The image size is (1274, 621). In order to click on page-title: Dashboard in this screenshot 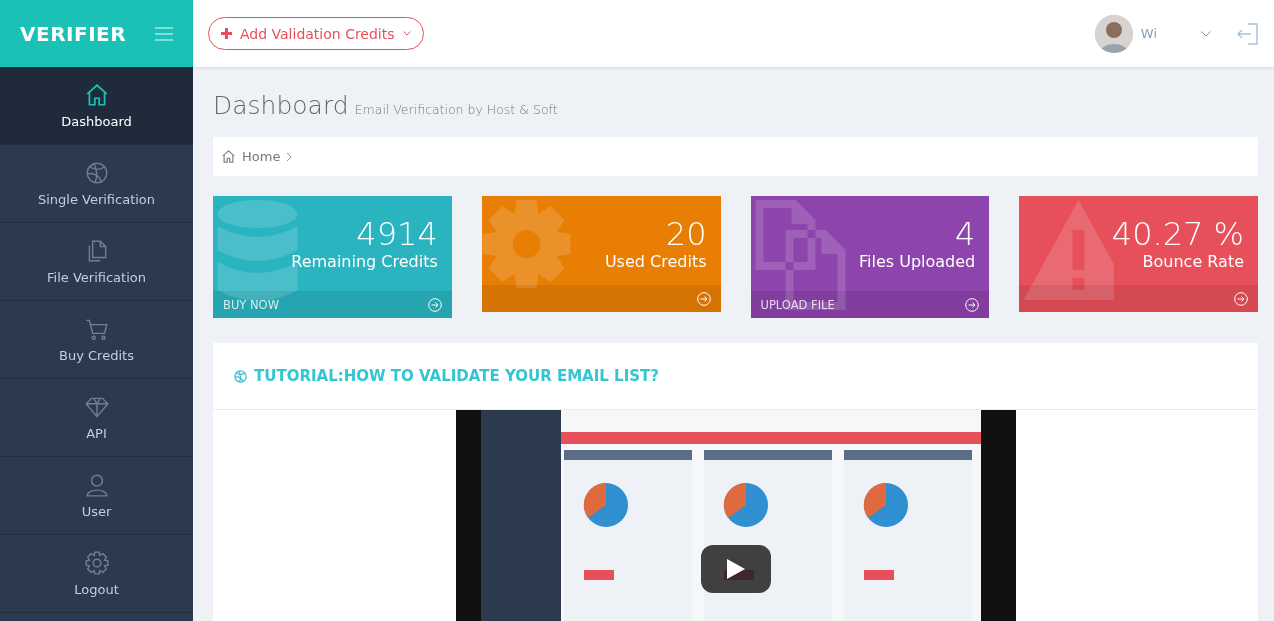, I will do `click(281, 105)`.